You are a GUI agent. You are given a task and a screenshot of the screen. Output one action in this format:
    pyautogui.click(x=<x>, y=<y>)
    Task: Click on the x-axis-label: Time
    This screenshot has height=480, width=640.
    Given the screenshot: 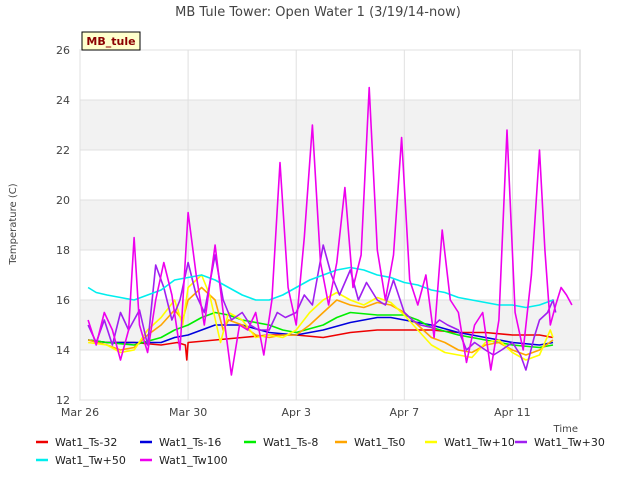 What is the action you would take?
    pyautogui.click(x=565, y=429)
    